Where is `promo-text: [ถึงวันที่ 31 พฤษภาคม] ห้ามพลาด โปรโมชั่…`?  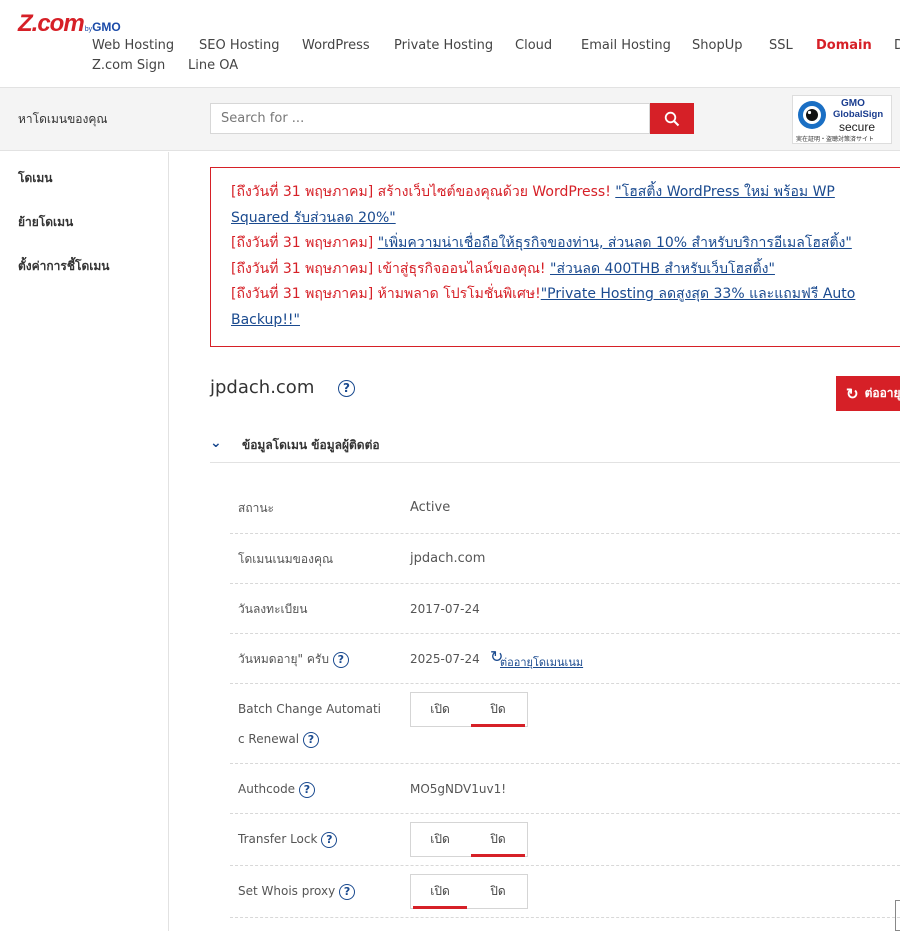 promo-text: [ถึงวันที่ 31 พฤษภาคม] ห้ามพลาด โปรโมชั่… is located at coordinates (386, 294).